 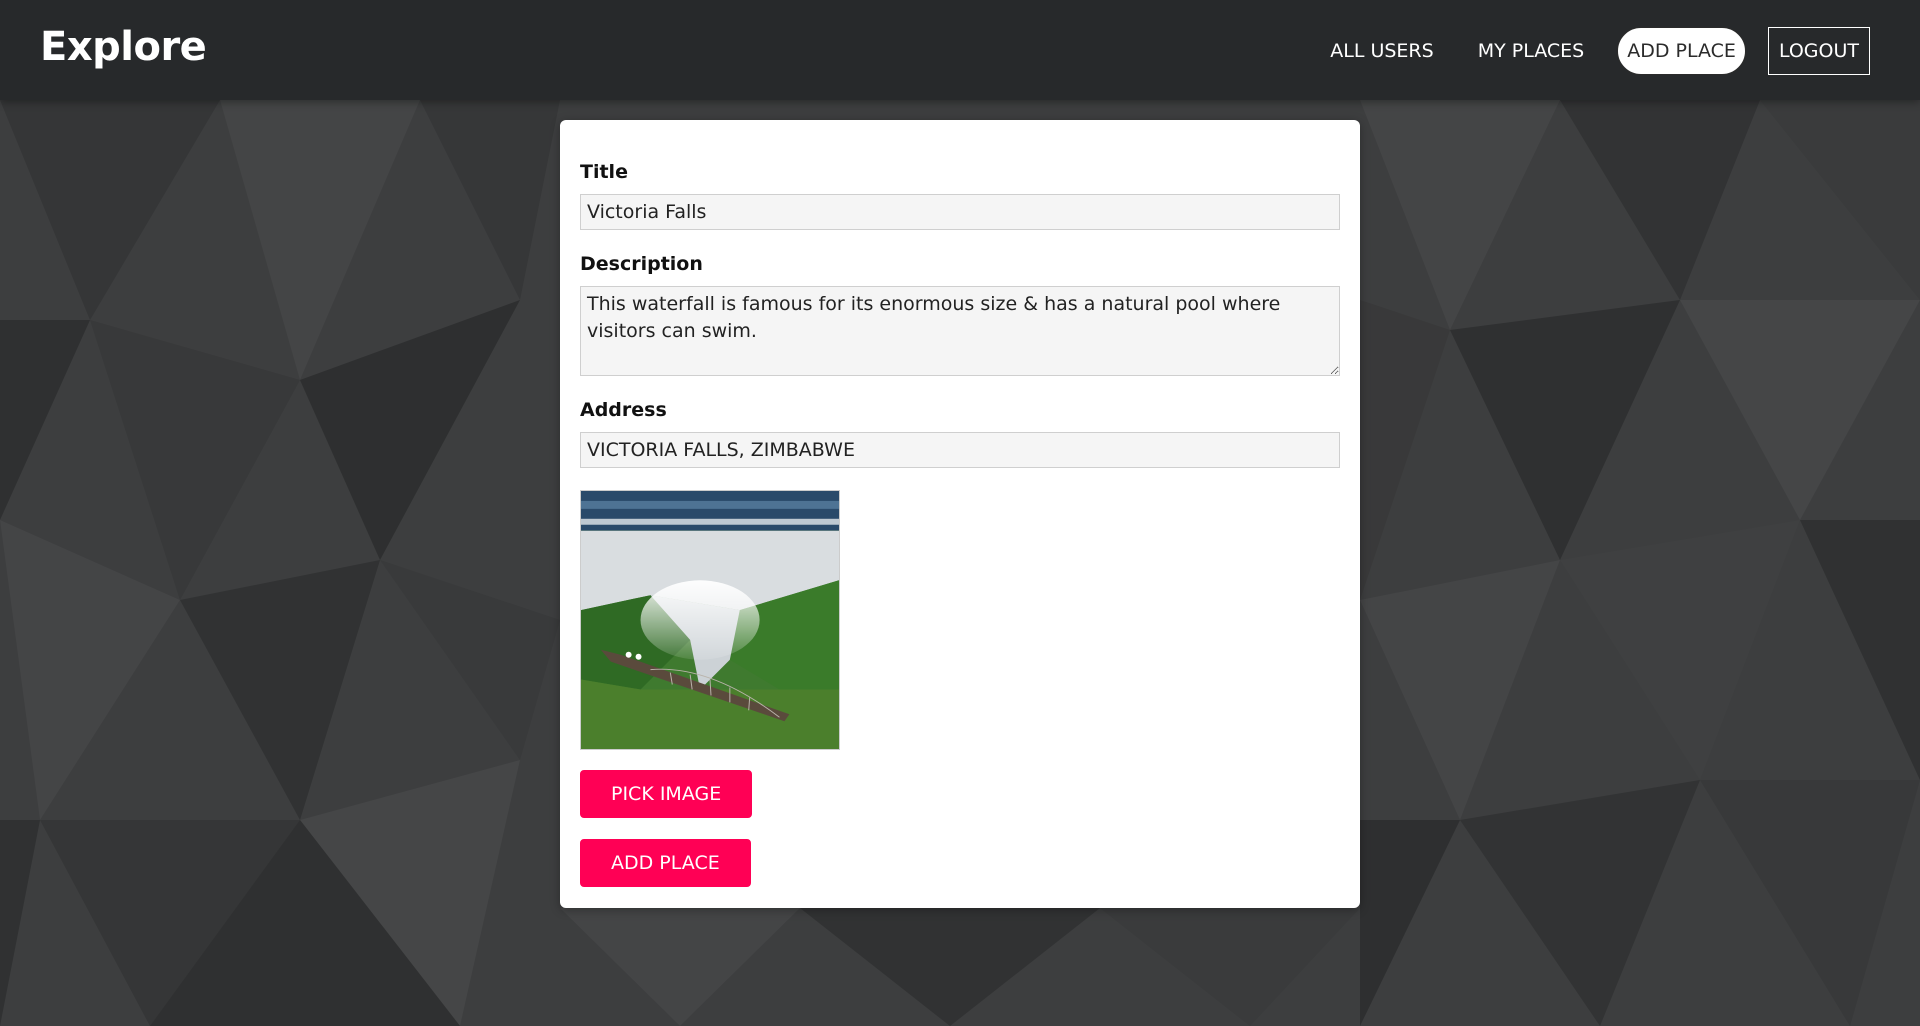 I want to click on brand-title: Explore, so click(x=123, y=47).